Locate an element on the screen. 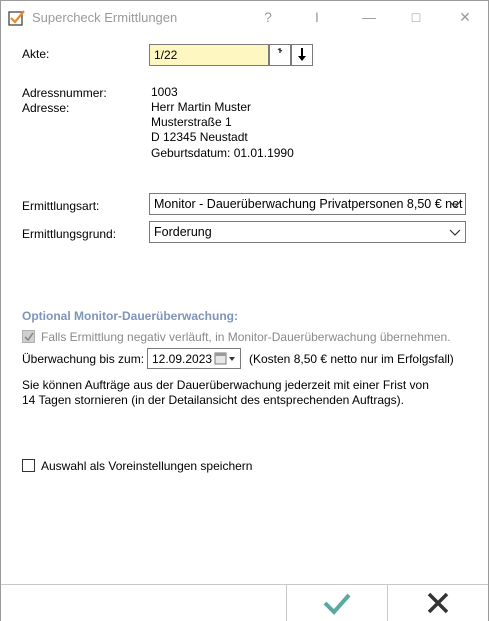  ermittlungsart-label: Ermittlungsart: is located at coordinates (61, 206).